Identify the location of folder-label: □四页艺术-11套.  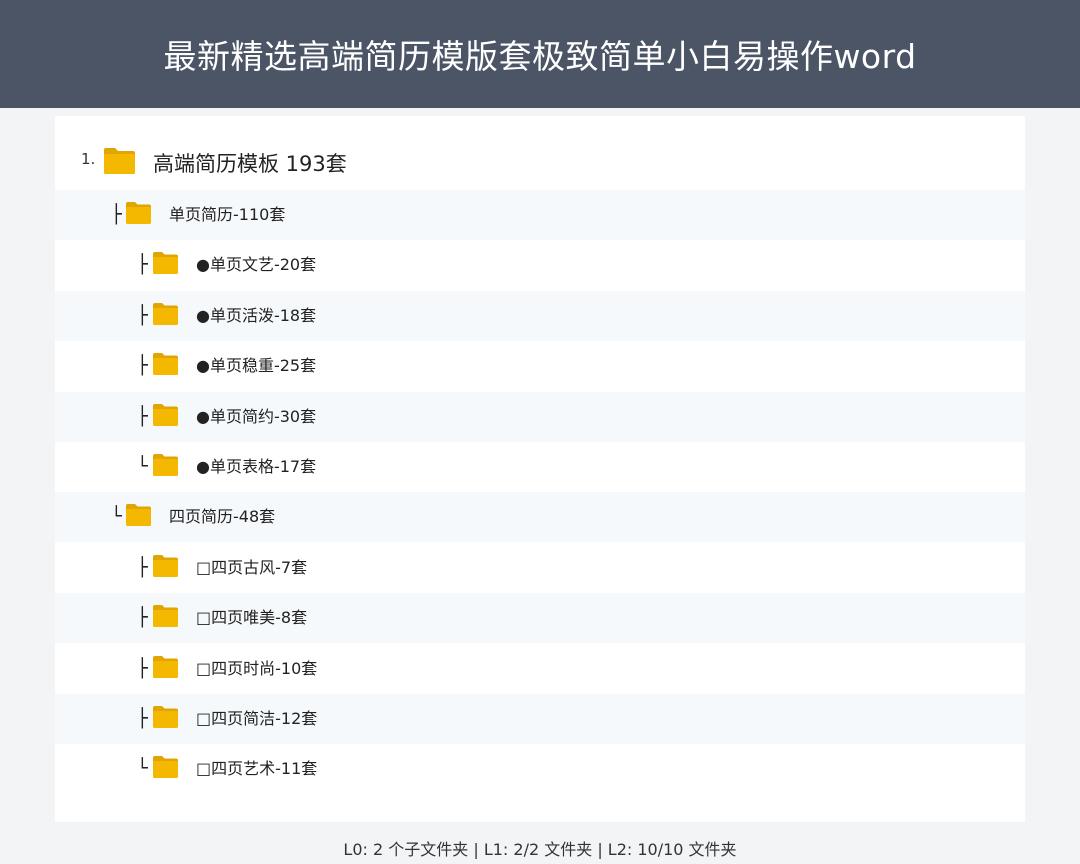
(257, 769).